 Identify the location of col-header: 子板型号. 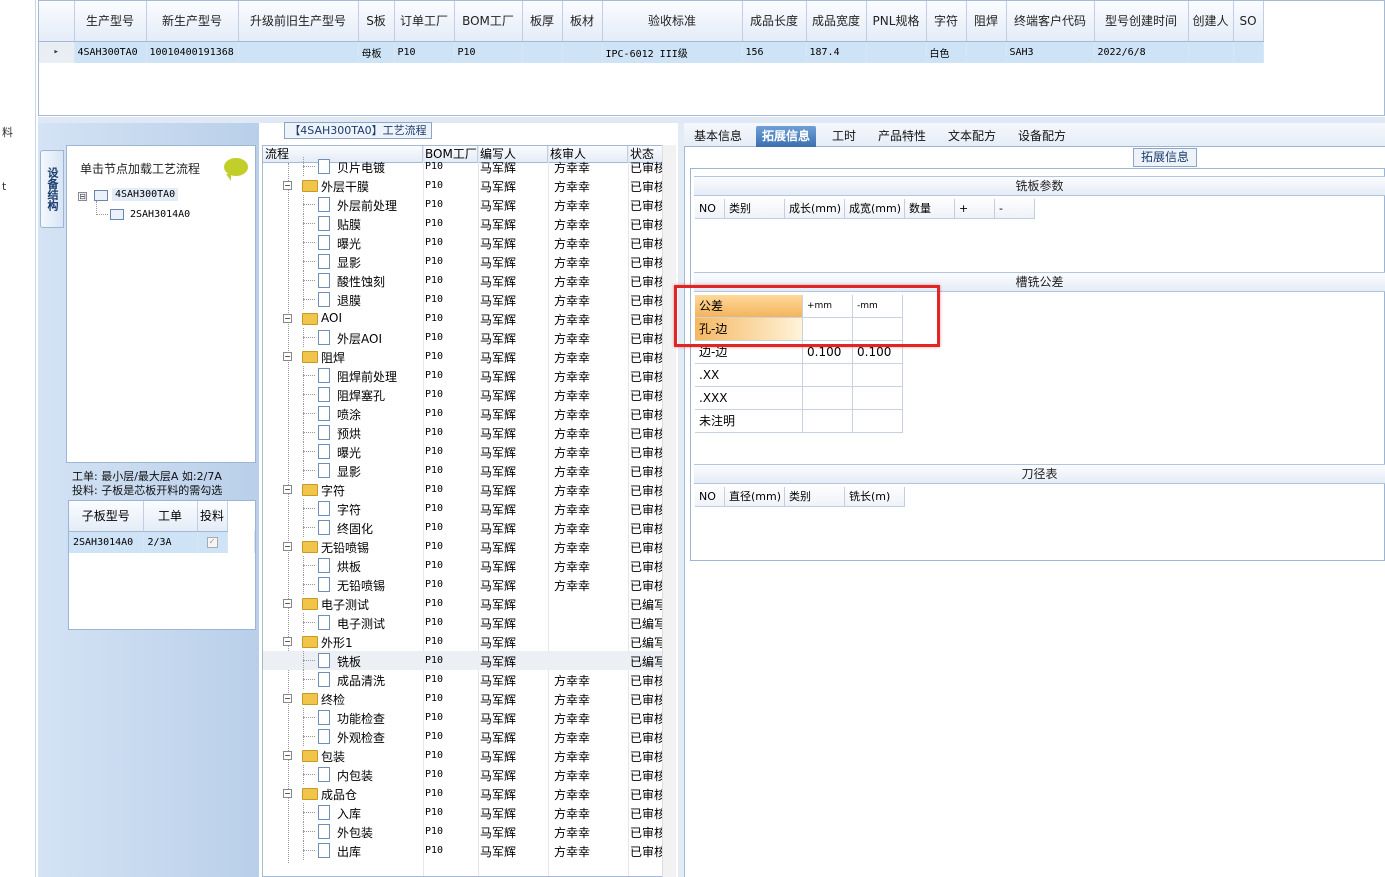
(106, 516).